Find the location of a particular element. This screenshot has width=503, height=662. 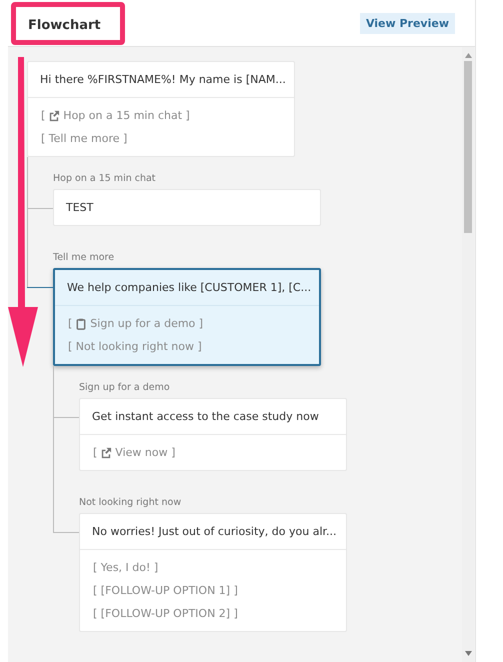

branch-label: Not looking right now is located at coordinates (130, 502).